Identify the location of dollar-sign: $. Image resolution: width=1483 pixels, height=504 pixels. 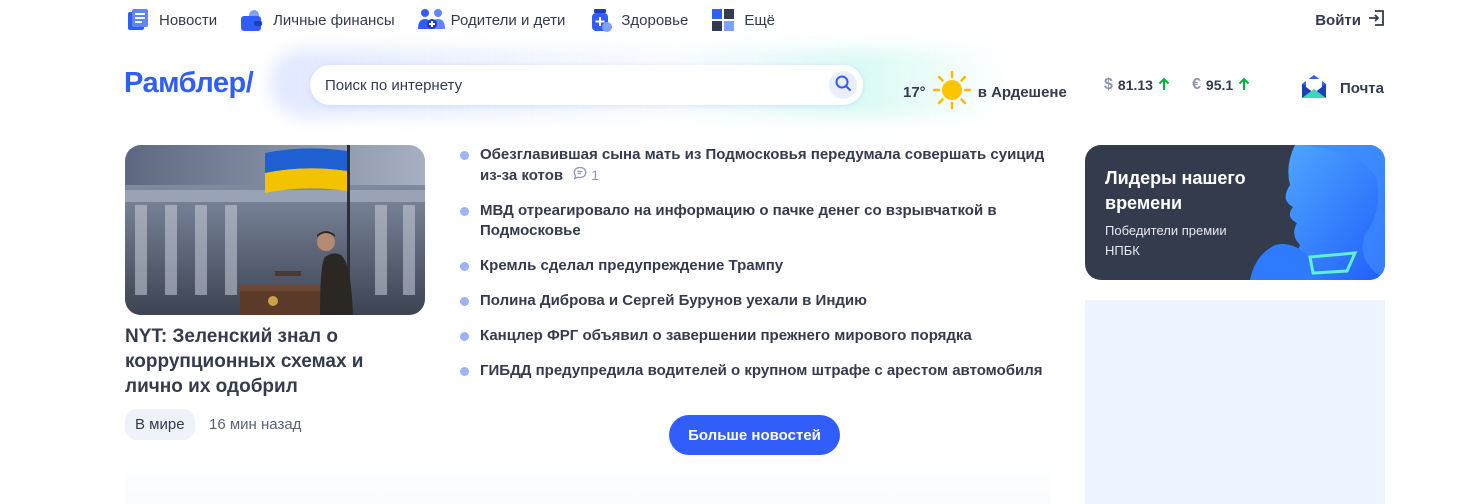
(1108, 84).